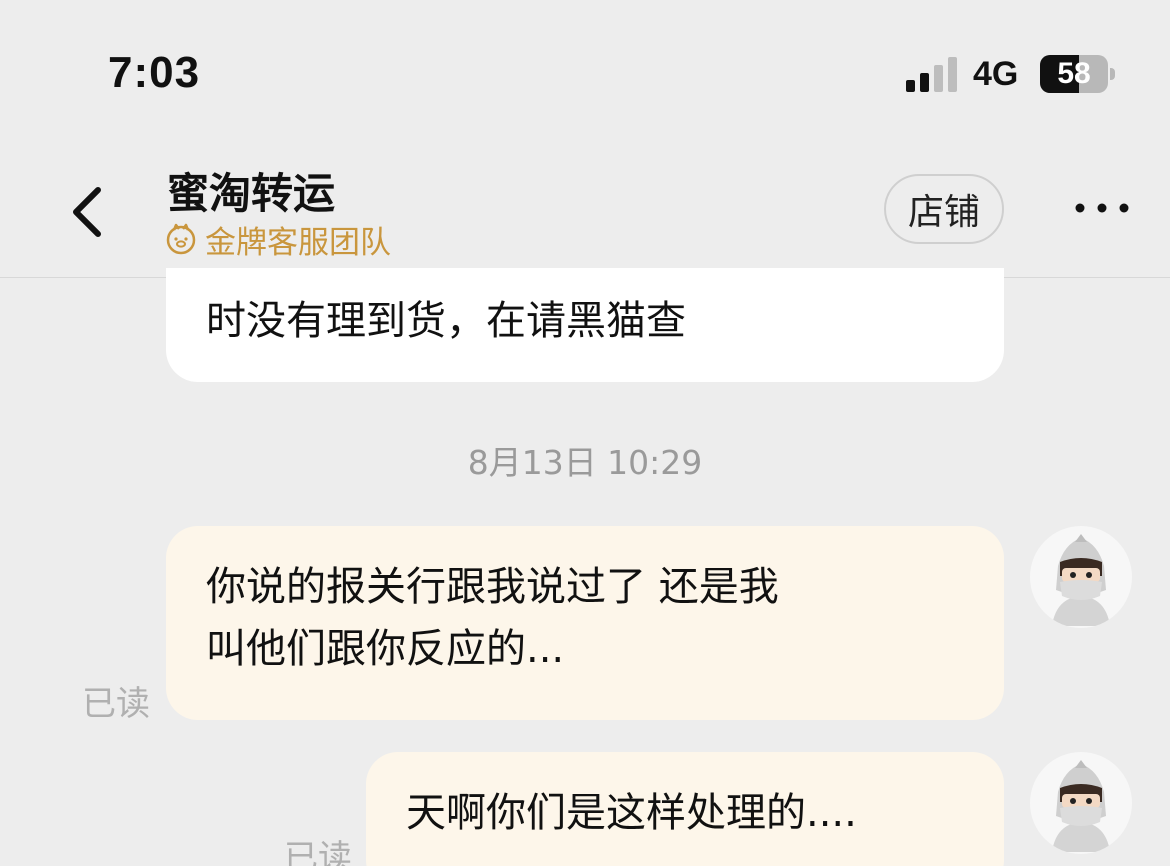 The height and width of the screenshot is (866, 1170). What do you see at coordinates (446, 321) in the screenshot?
I see `message-text: 时没有理到货，在请黑猫查` at bounding box center [446, 321].